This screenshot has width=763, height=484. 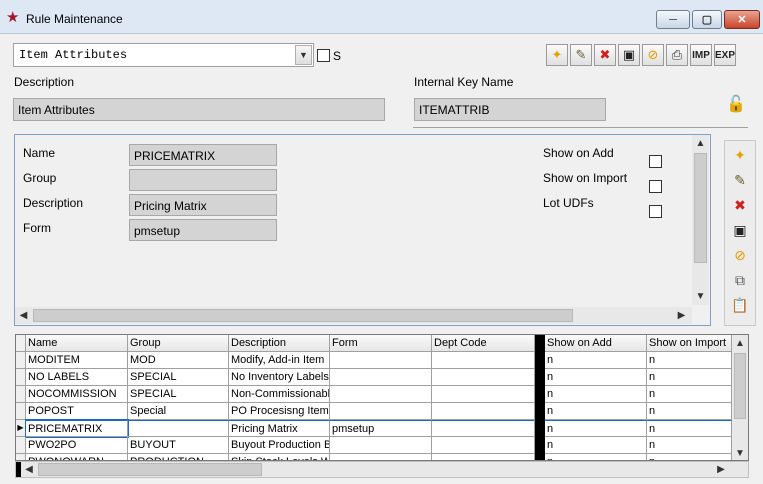 What do you see at coordinates (203, 205) in the screenshot?
I see `detail-description-field: Pricing Matrix` at bounding box center [203, 205].